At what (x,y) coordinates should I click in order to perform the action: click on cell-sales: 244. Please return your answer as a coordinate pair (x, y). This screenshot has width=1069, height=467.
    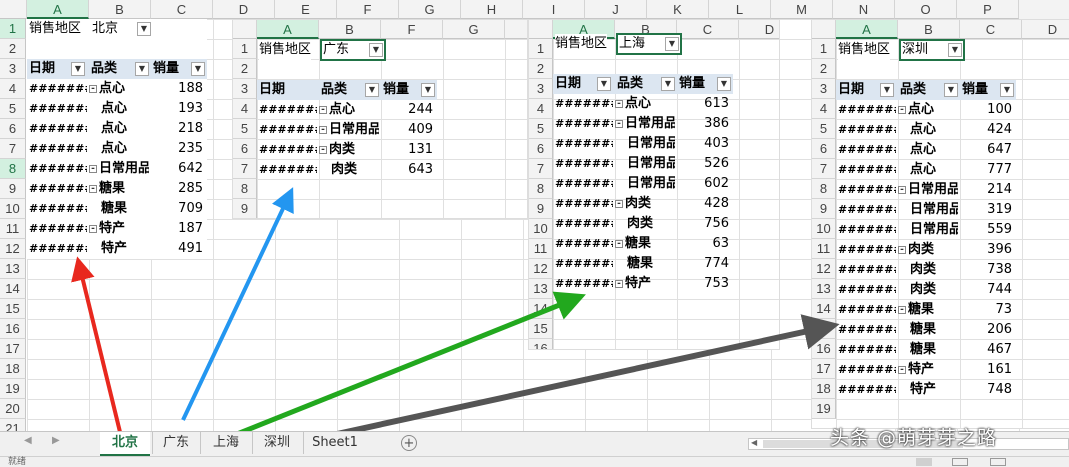
    Looking at the image, I should click on (407, 110).